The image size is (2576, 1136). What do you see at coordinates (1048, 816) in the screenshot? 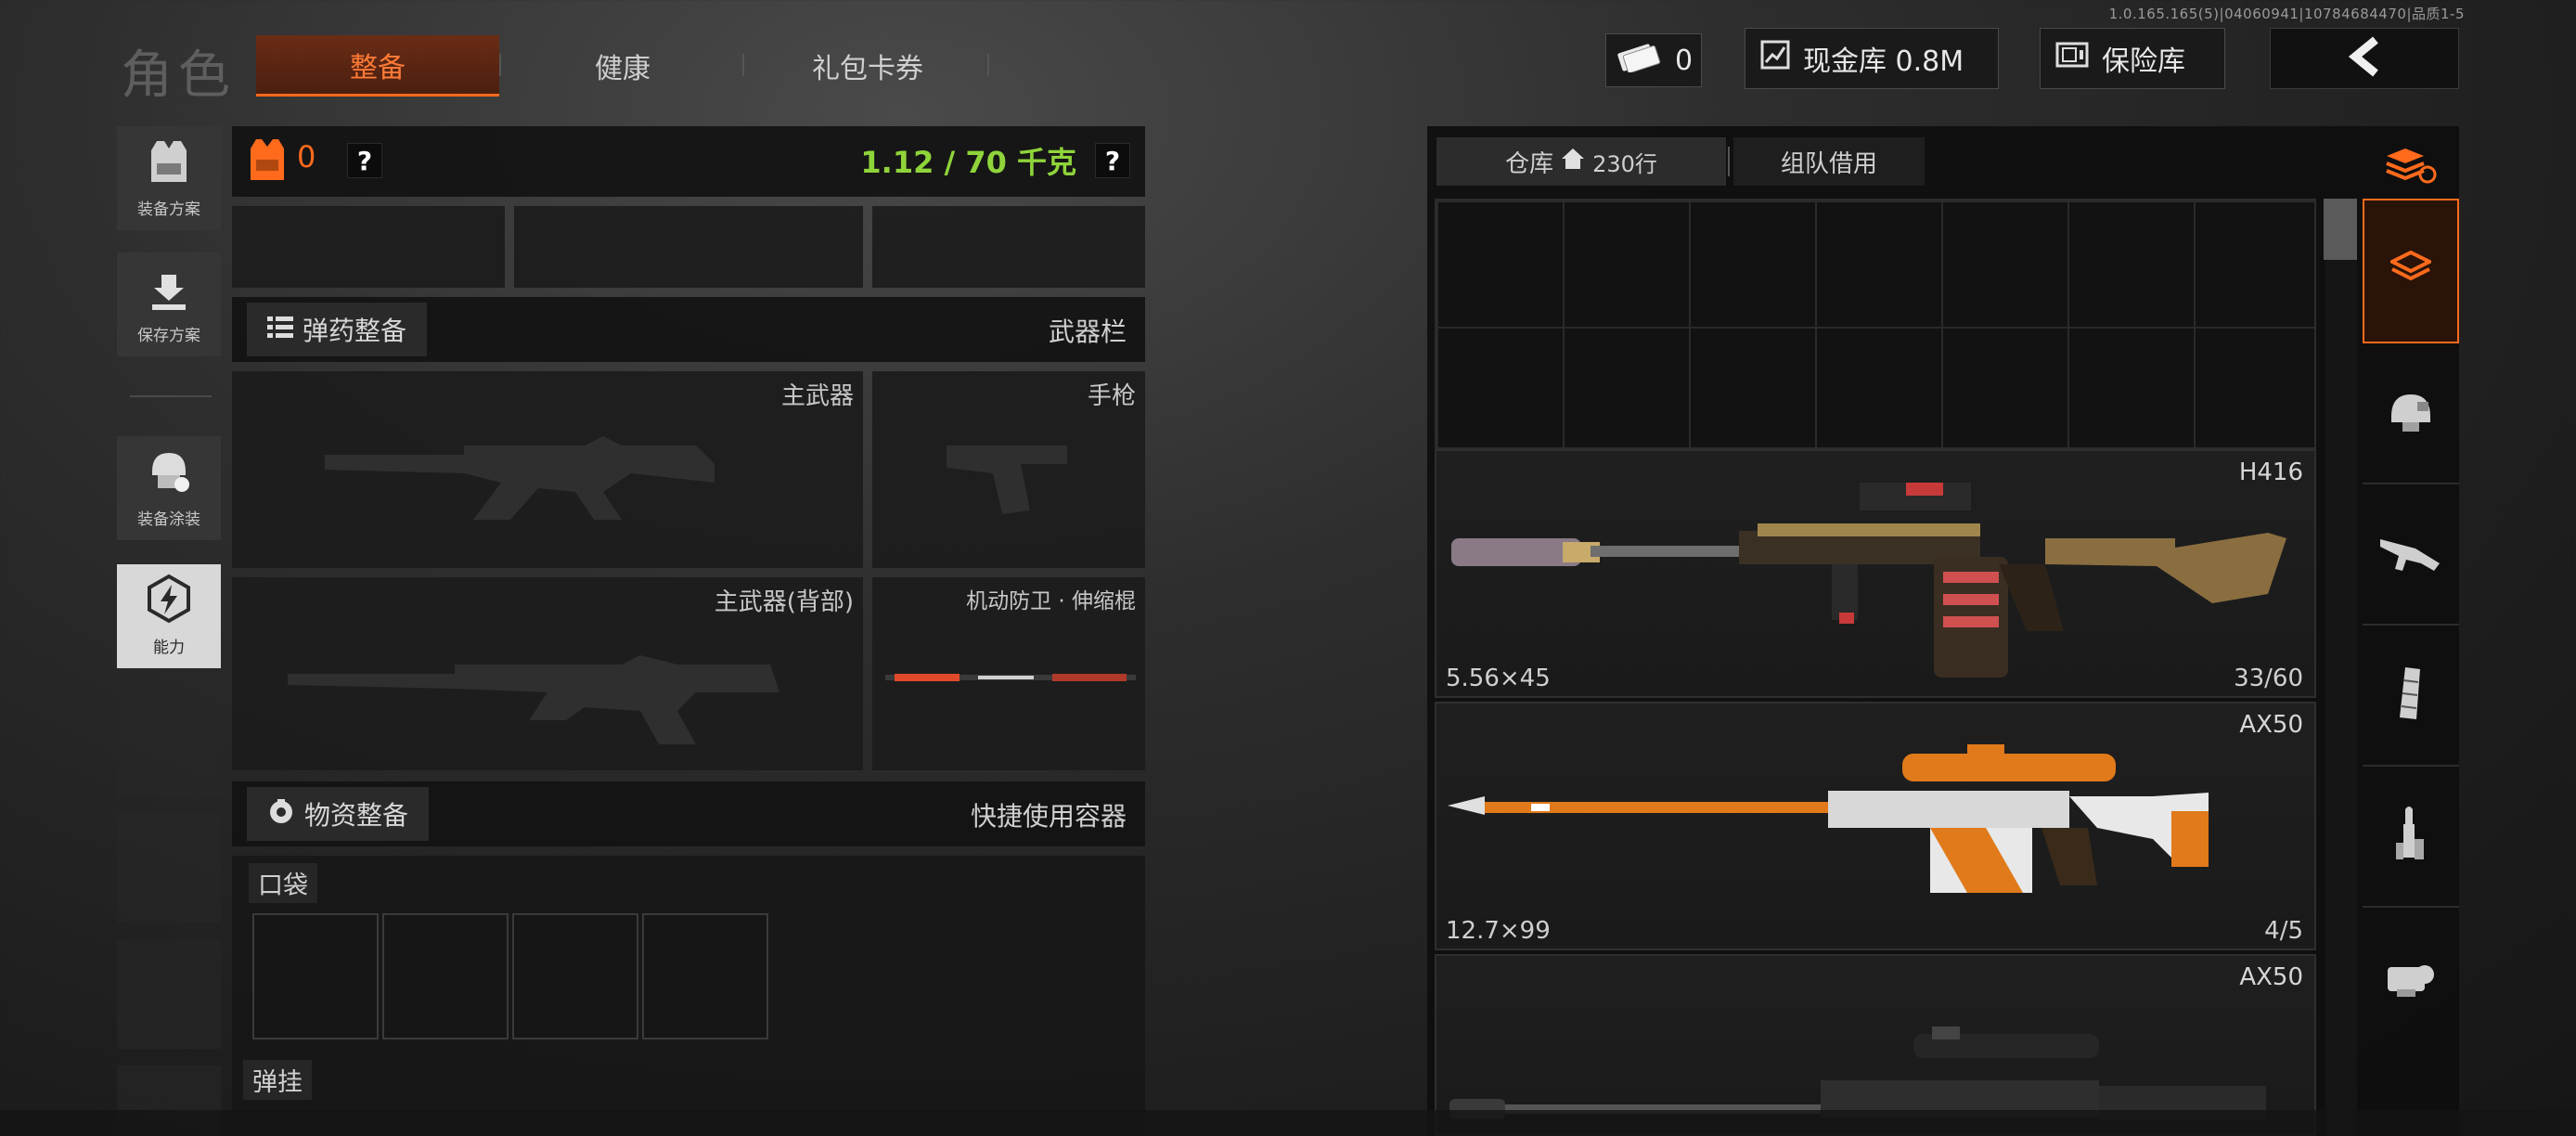
I see `quick-container-label: 快捷使用容器` at bounding box center [1048, 816].